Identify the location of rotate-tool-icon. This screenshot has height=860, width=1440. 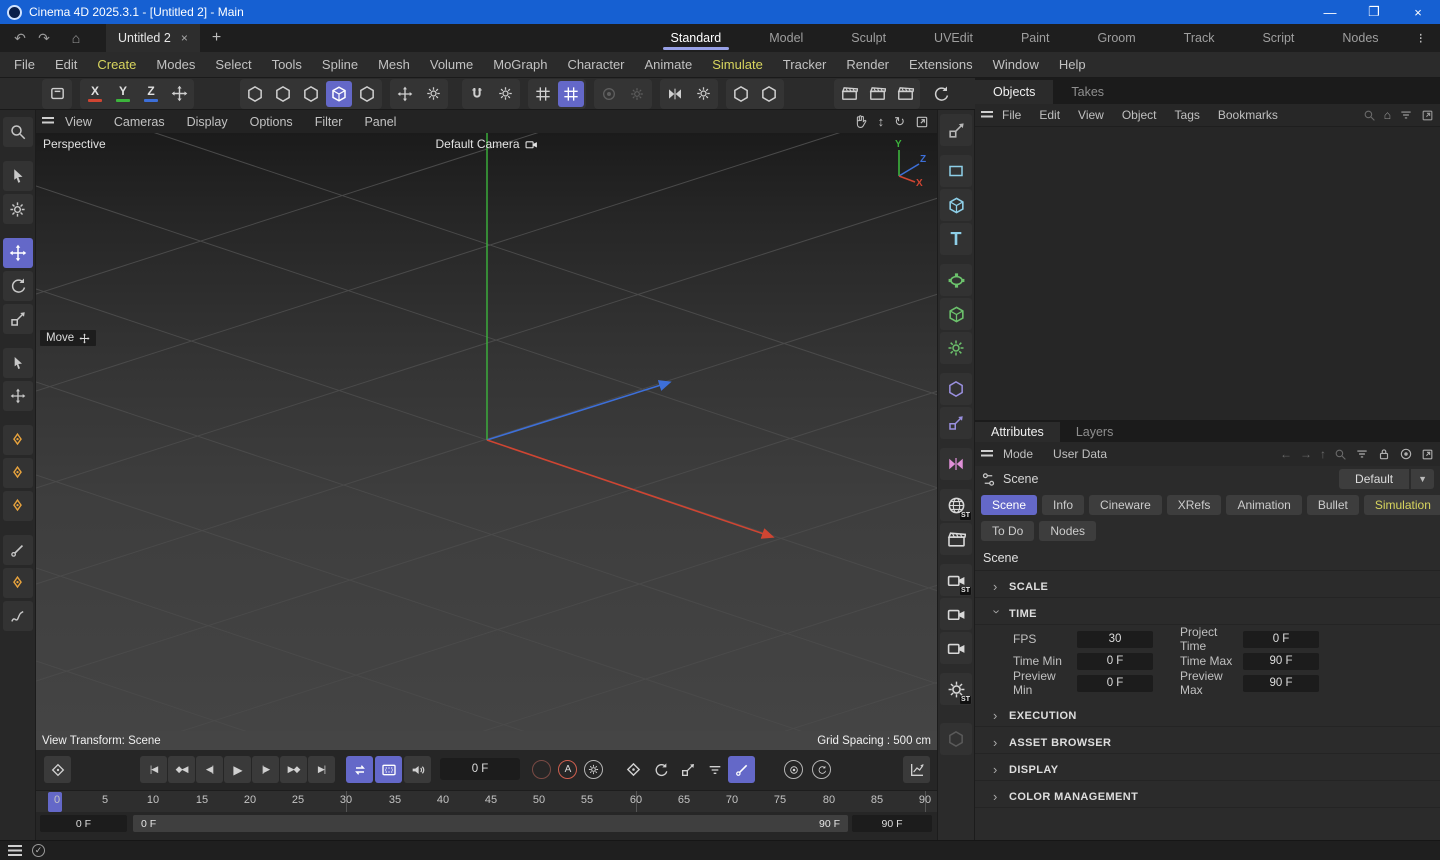
(17, 286).